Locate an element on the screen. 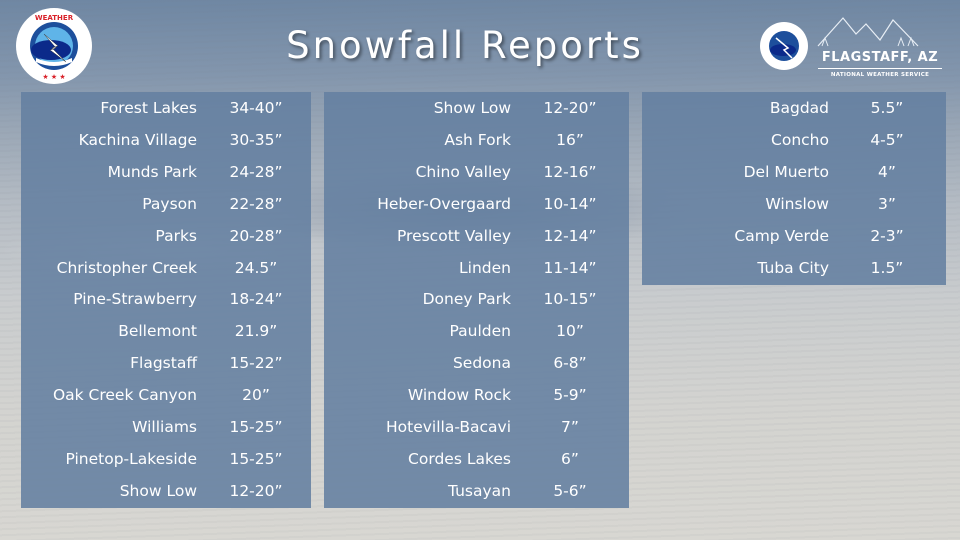  report-row: Bellemont 21.9” is located at coordinates (166, 338).